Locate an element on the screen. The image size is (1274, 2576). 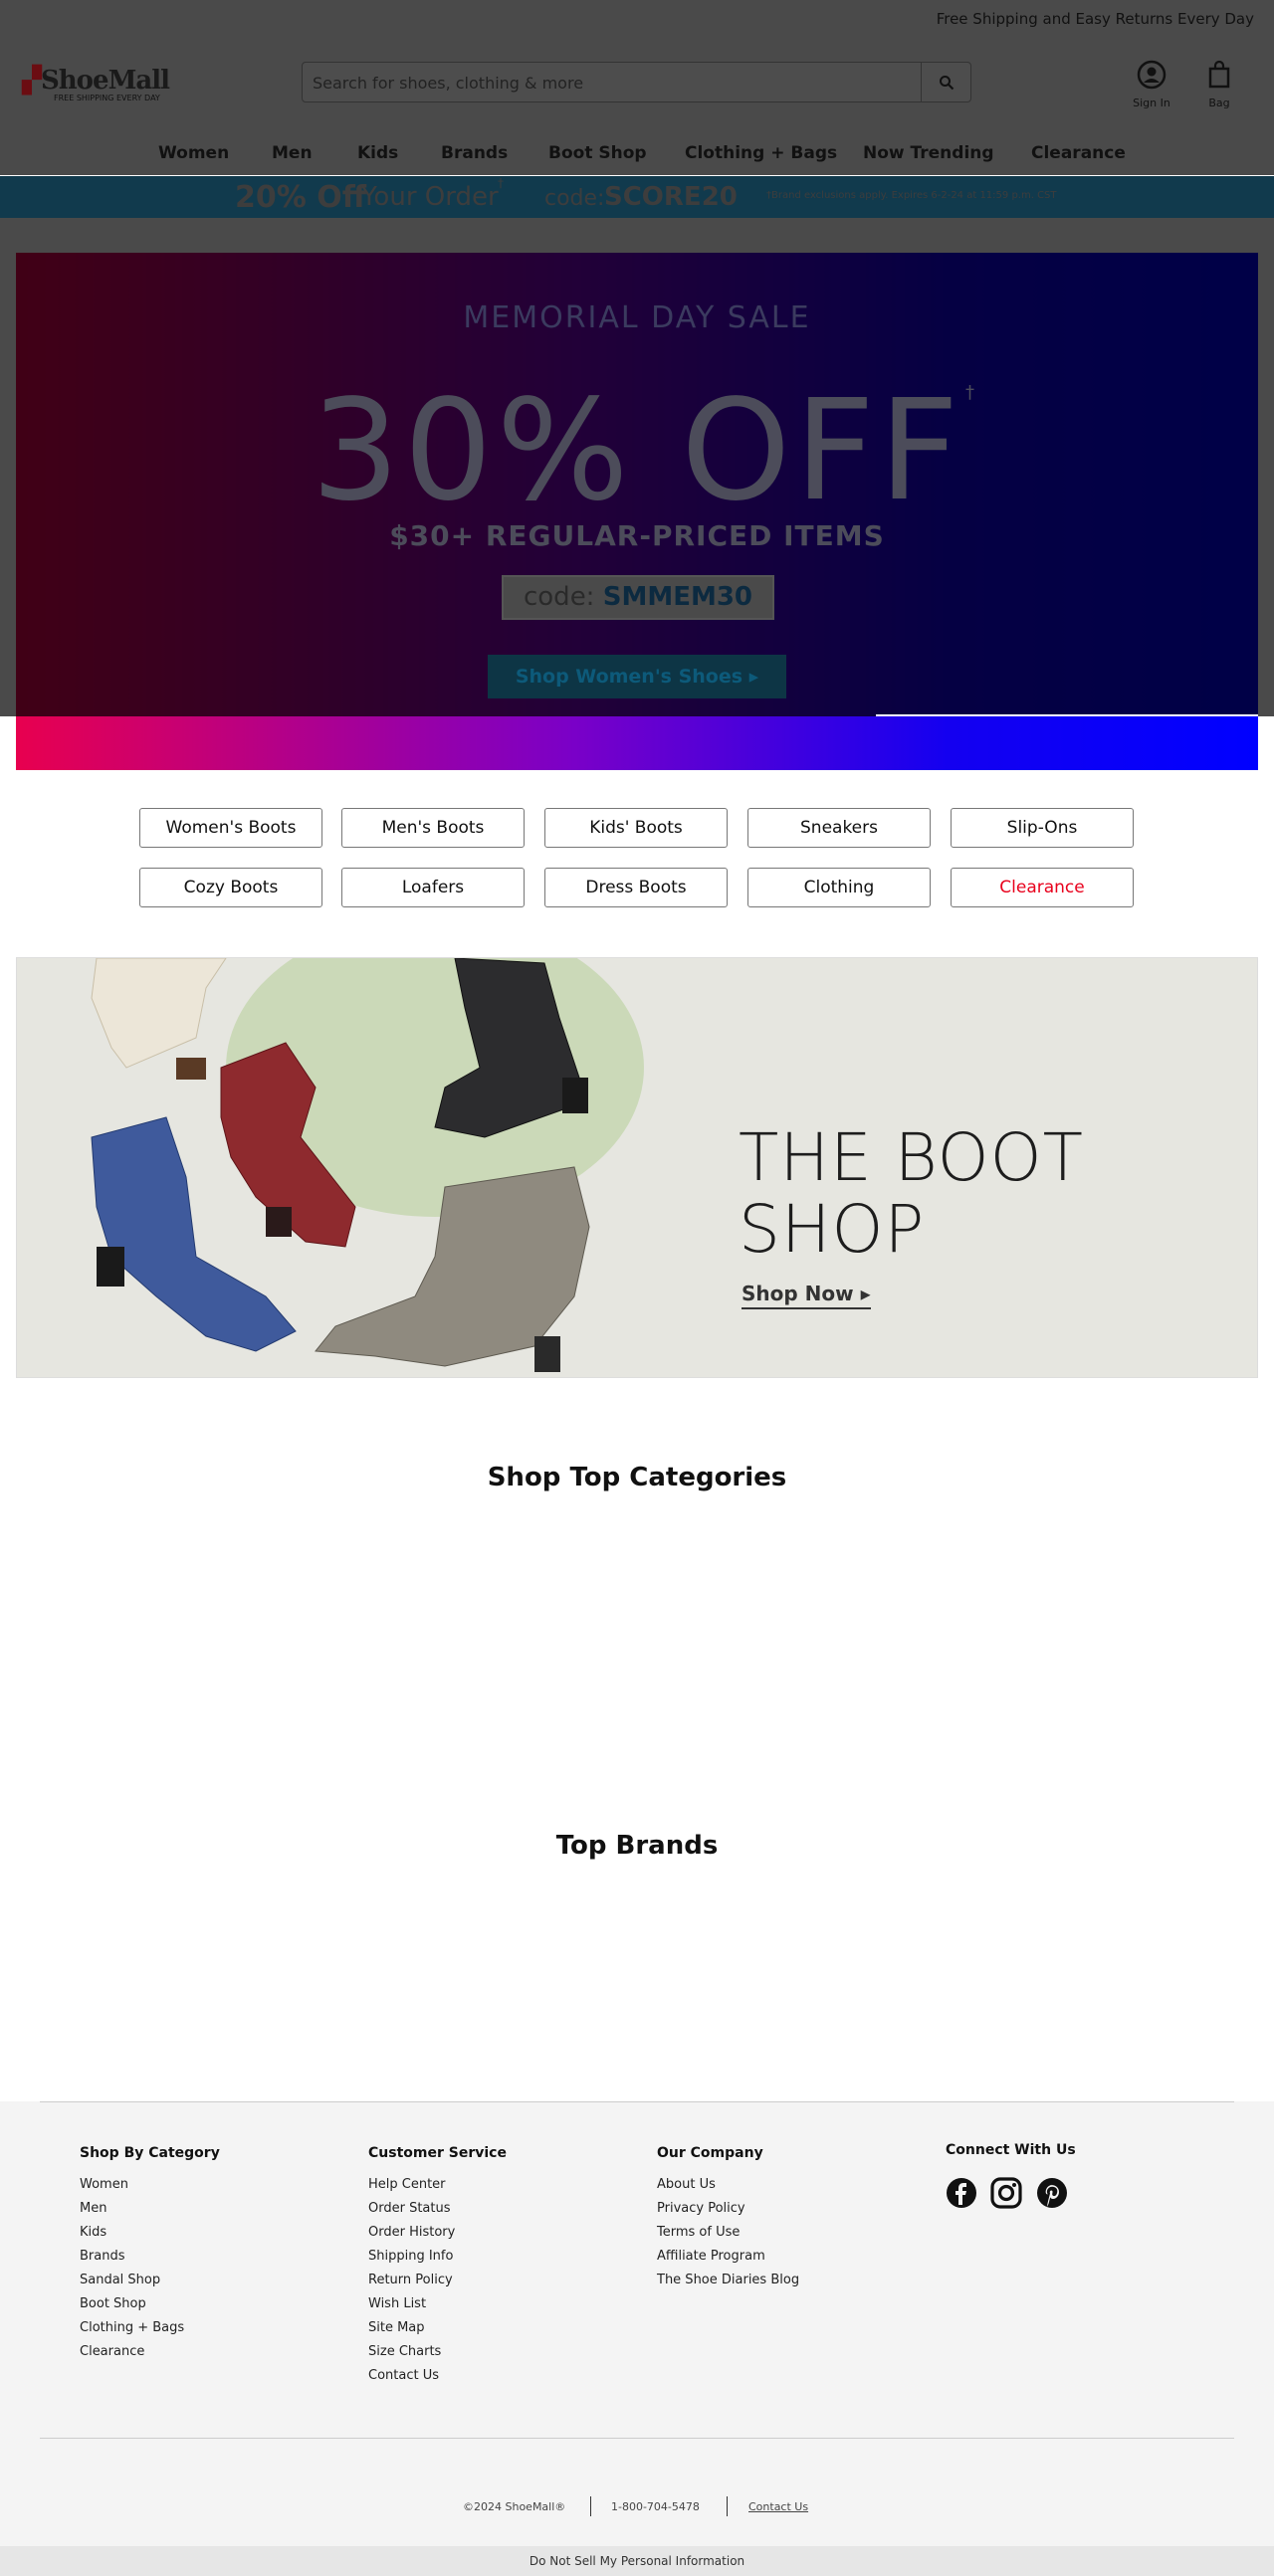
search-bar is located at coordinates (636, 82).